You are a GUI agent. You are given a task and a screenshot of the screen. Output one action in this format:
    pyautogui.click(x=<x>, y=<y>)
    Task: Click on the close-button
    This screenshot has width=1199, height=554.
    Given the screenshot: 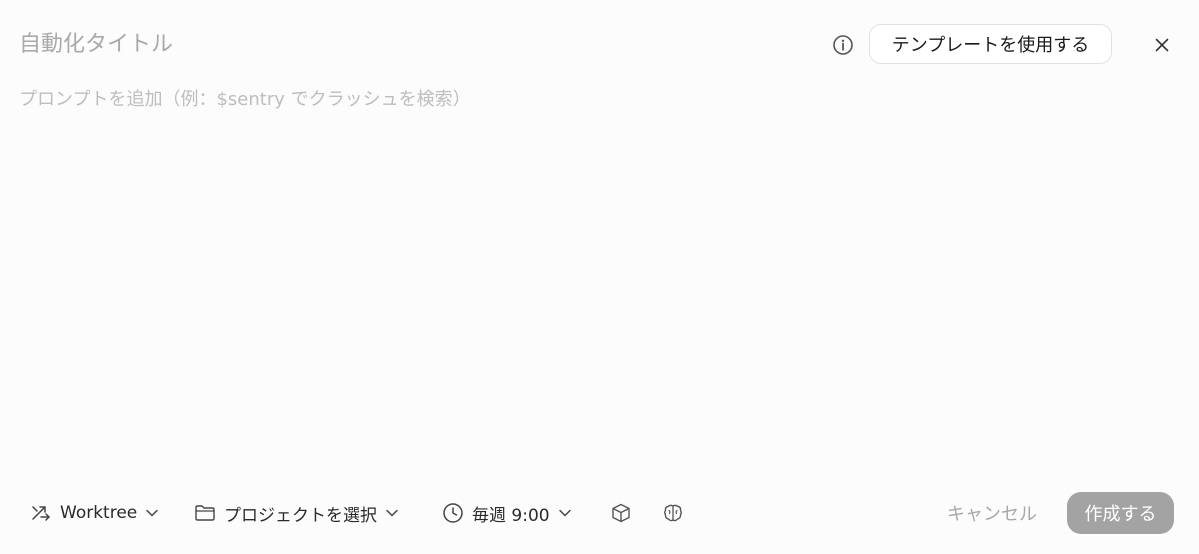 What is the action you would take?
    pyautogui.click(x=1162, y=45)
    